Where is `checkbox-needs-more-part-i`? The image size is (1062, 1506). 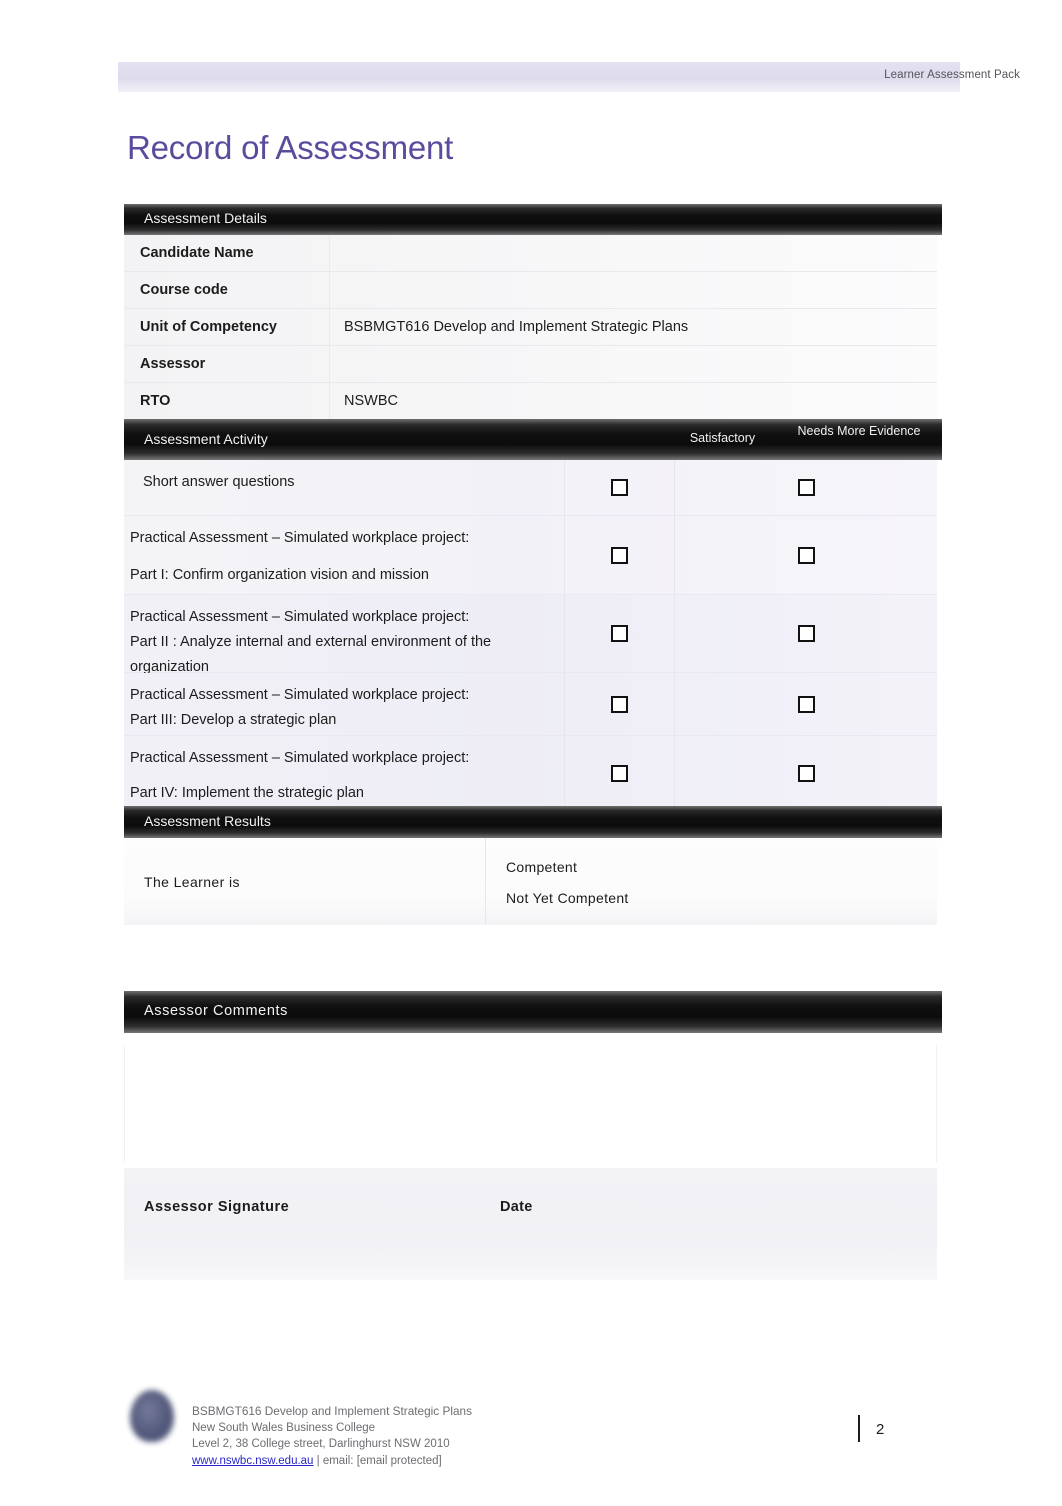
checkbox-needs-more-part-i is located at coordinates (806, 555).